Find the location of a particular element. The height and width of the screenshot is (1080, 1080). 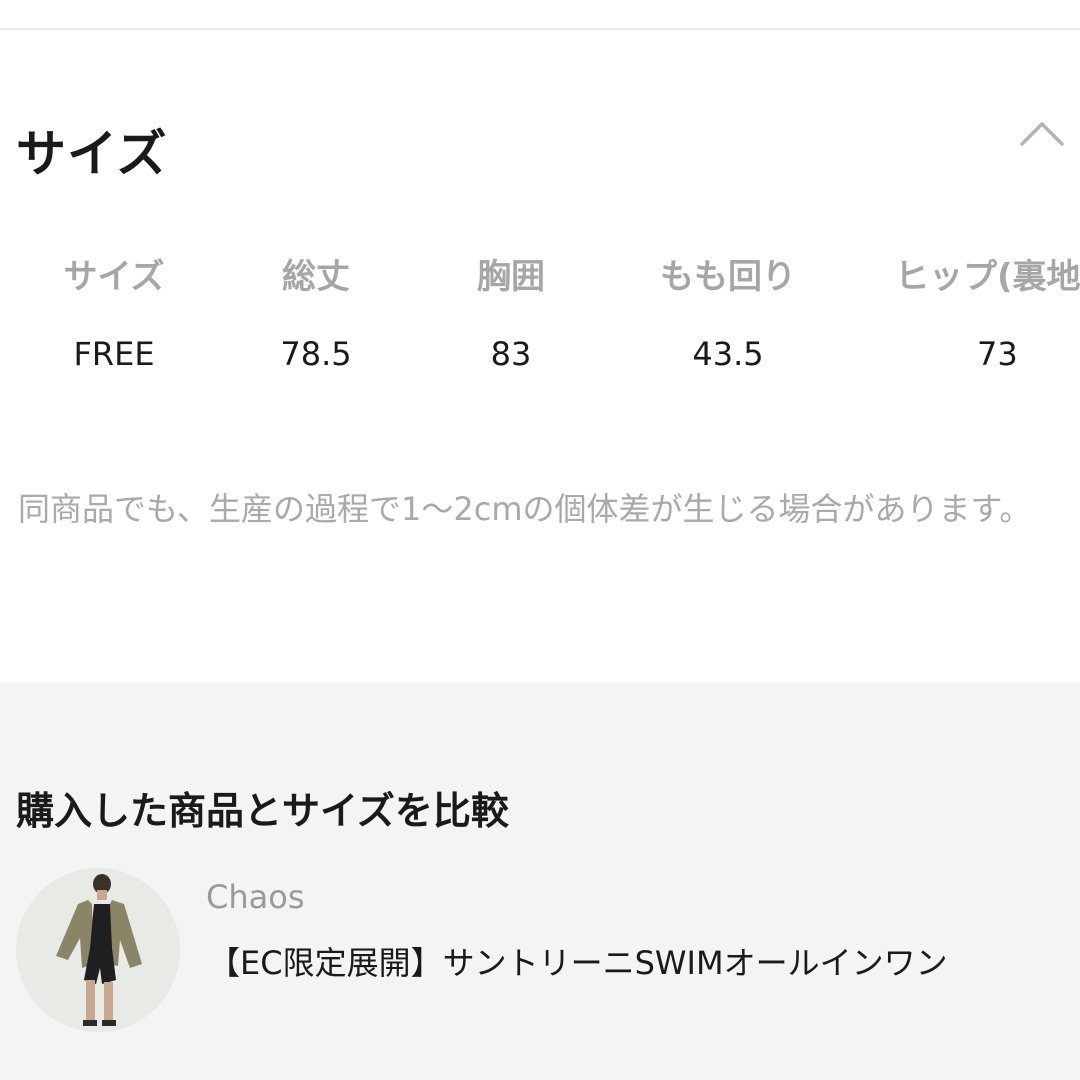

table-cell: 78.5 is located at coordinates (316, 354).